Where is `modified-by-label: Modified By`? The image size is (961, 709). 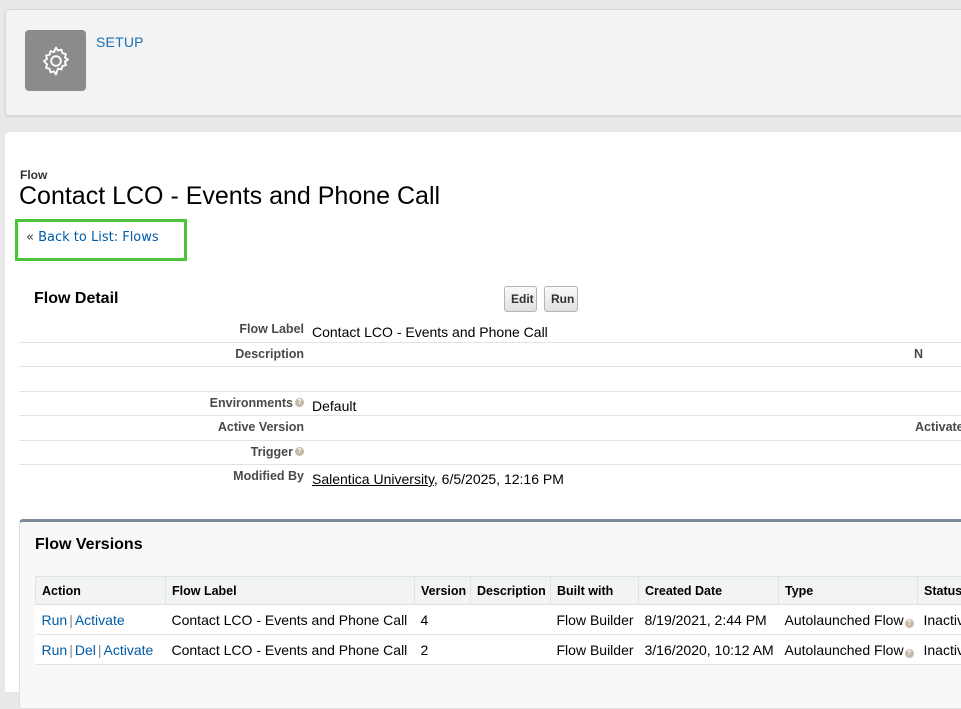
modified-by-label: Modified By is located at coordinates (268, 476).